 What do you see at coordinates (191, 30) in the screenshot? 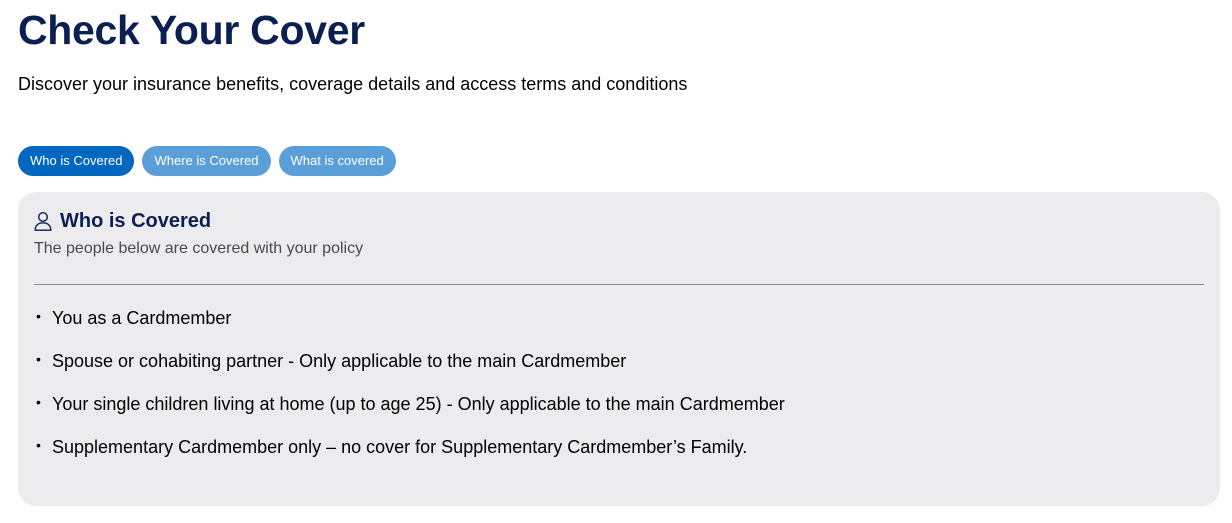
I see `page-title: Check Your Cover` at bounding box center [191, 30].